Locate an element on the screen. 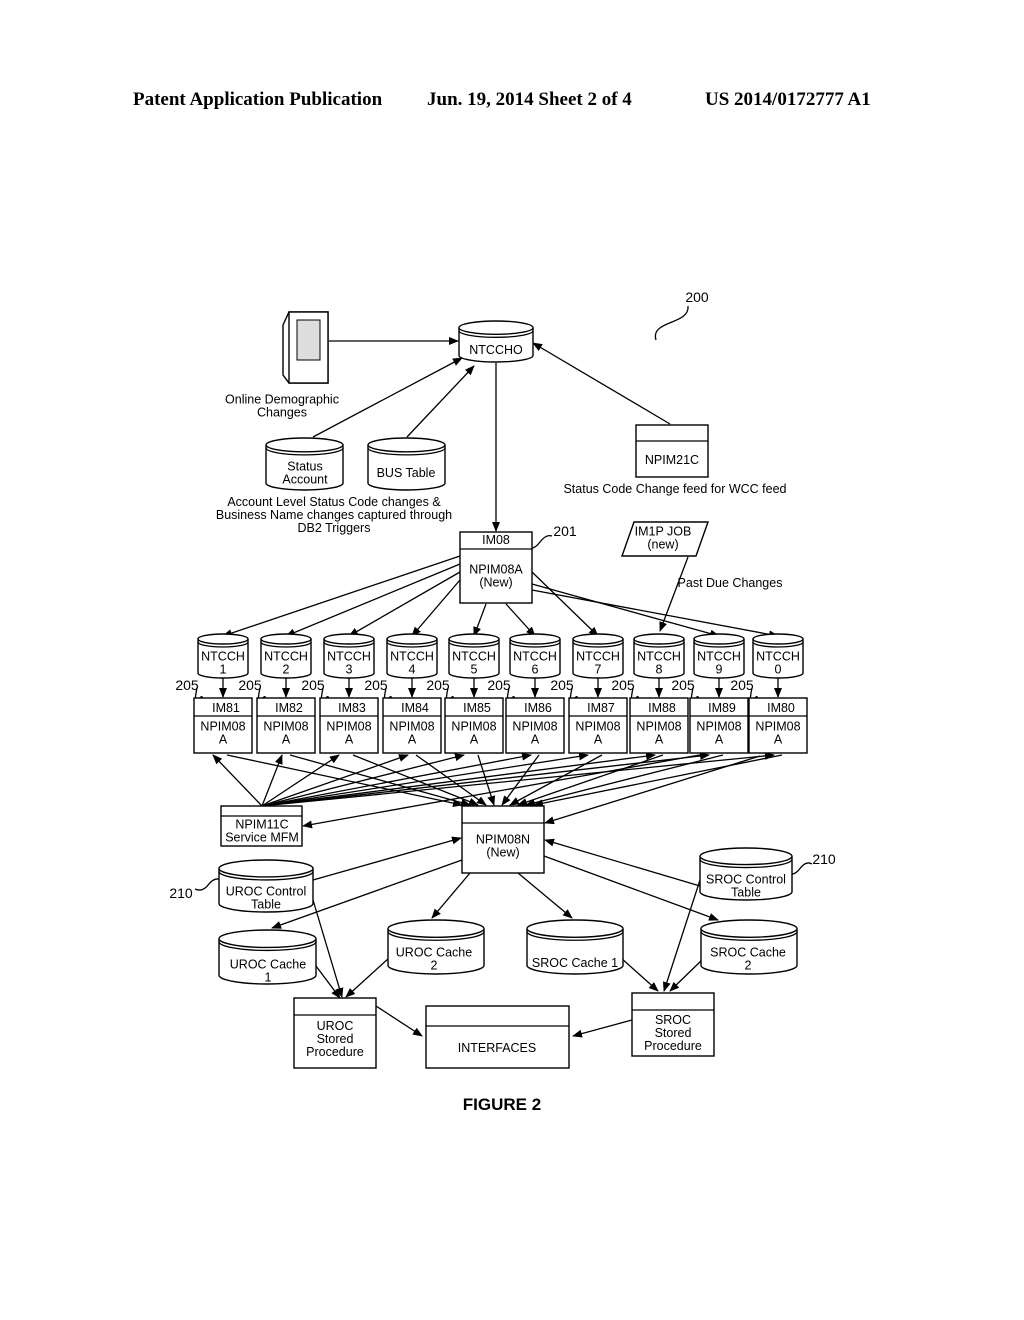  npim08n-to-sroc-cache1 is located at coordinates (545, 895).